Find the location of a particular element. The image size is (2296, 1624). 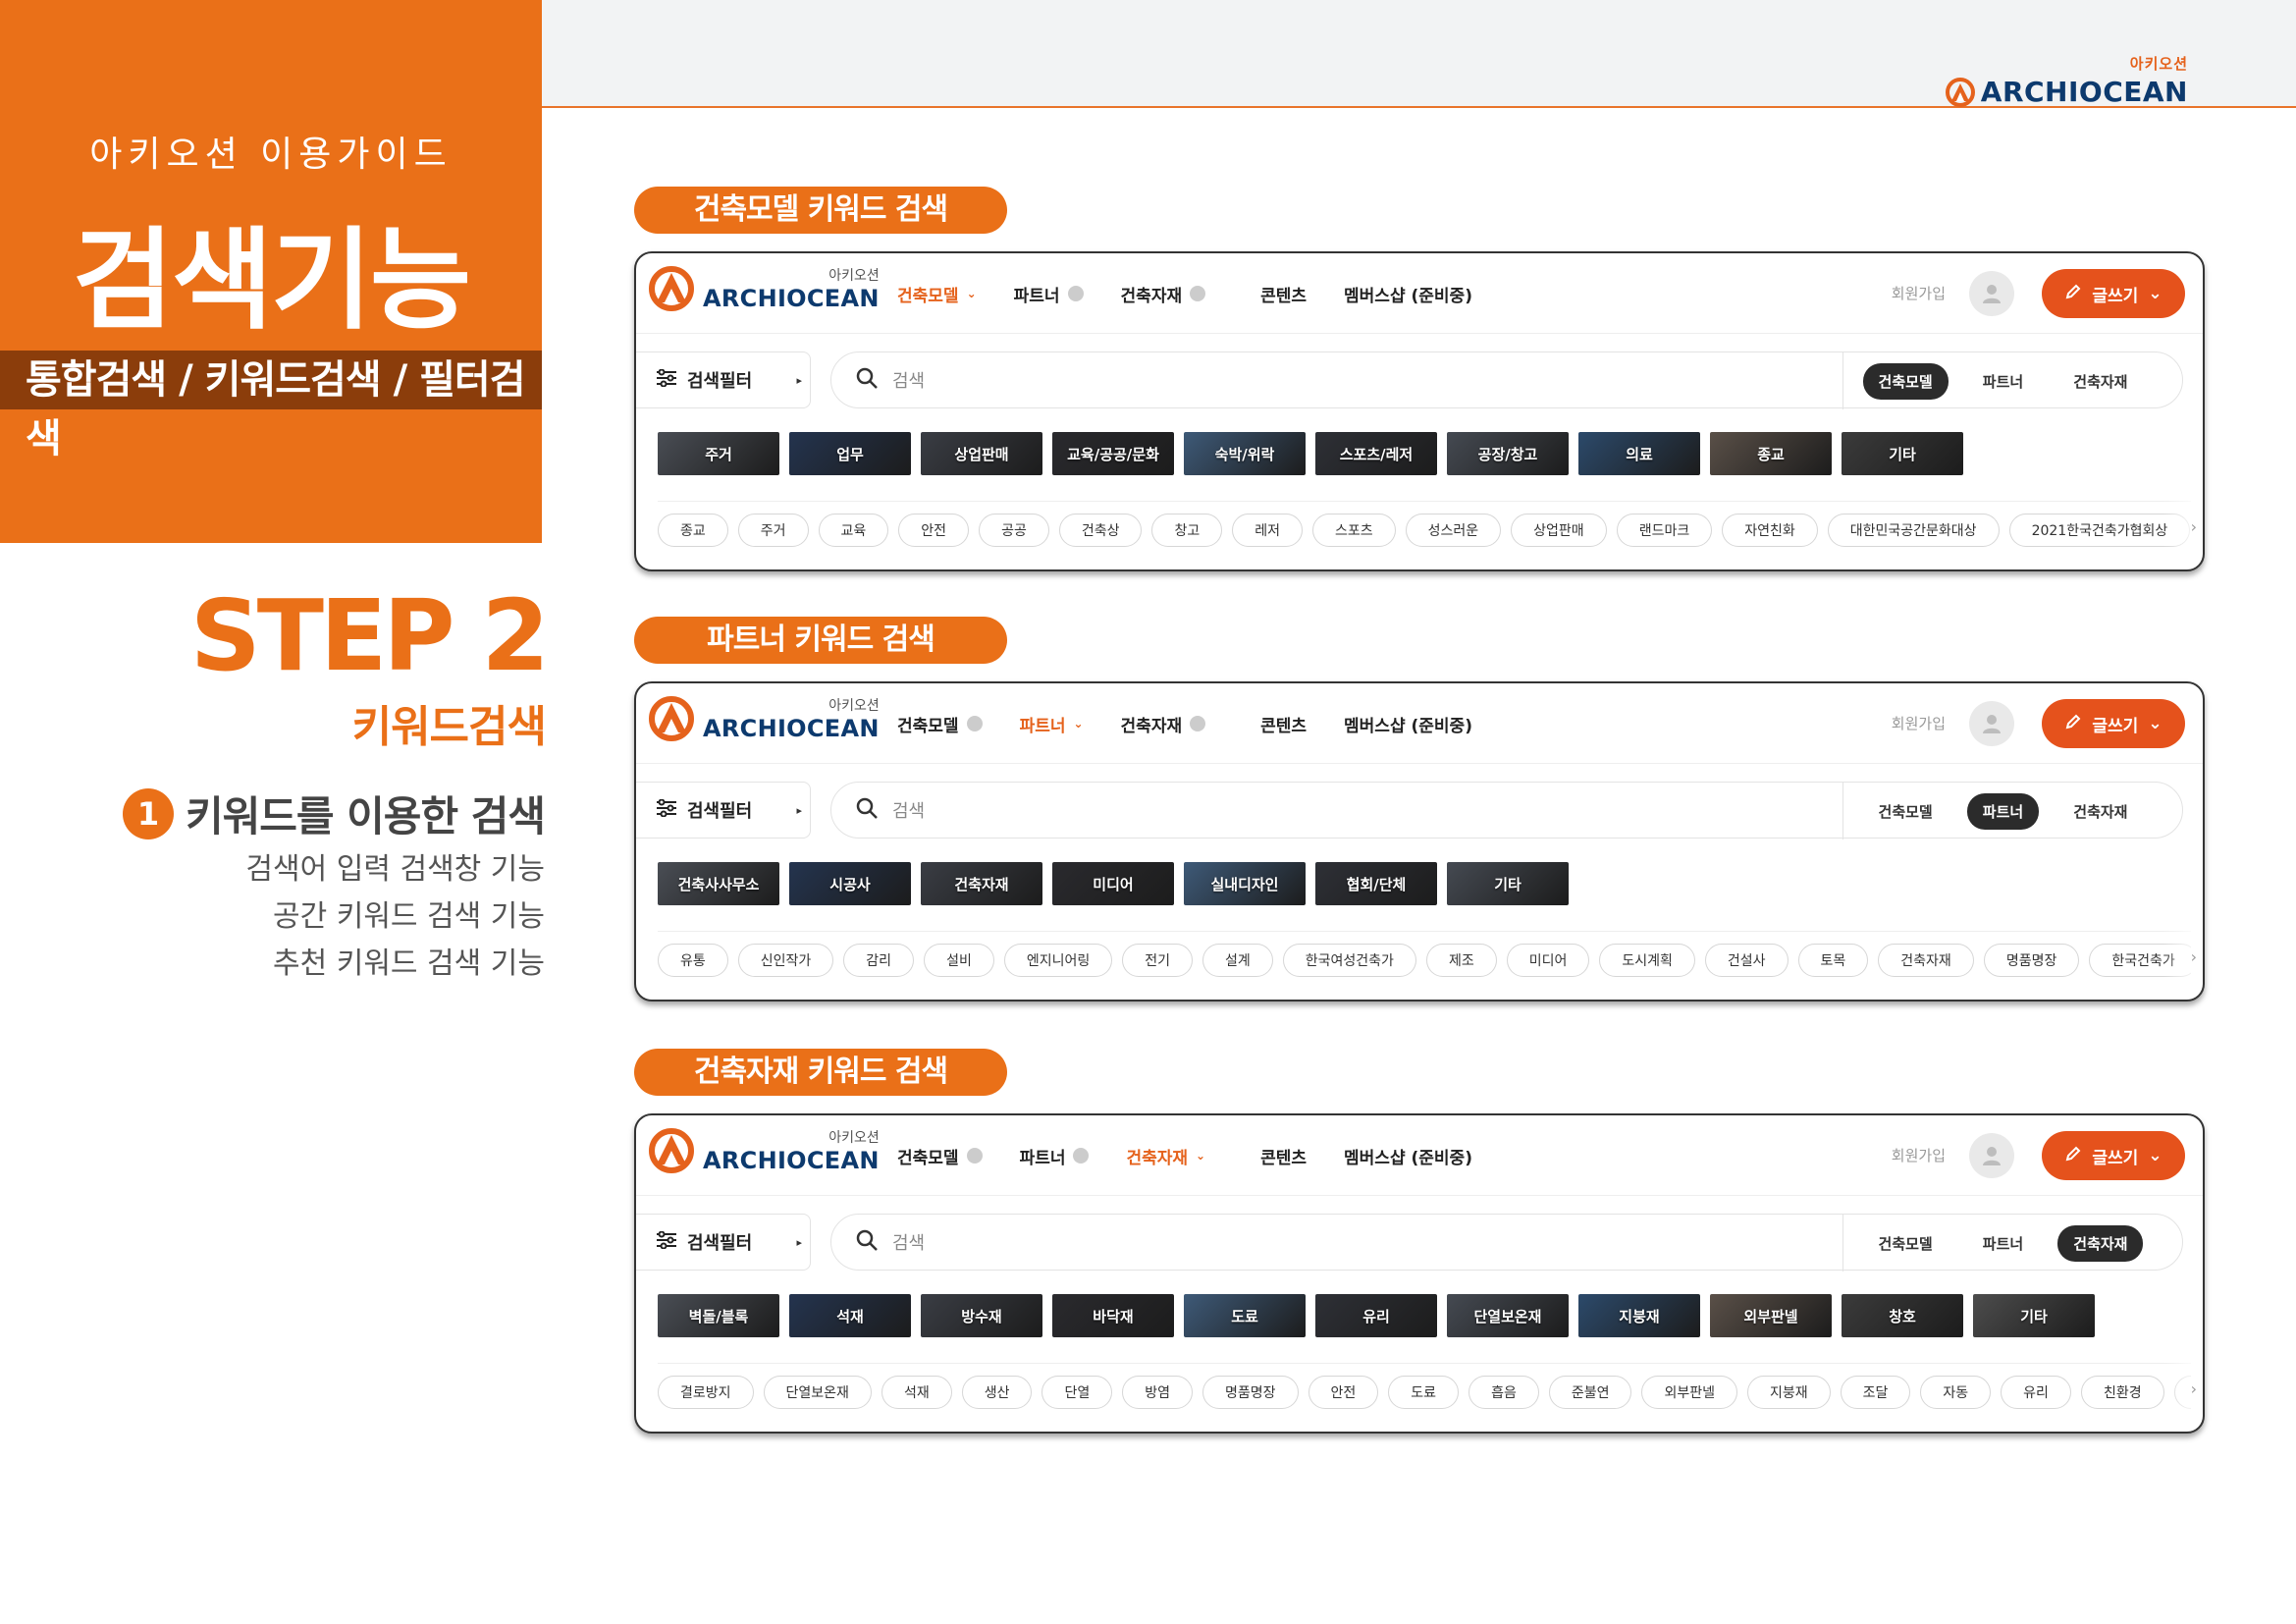

menu-item: 파트너 ⌄ is located at coordinates (1052, 724).